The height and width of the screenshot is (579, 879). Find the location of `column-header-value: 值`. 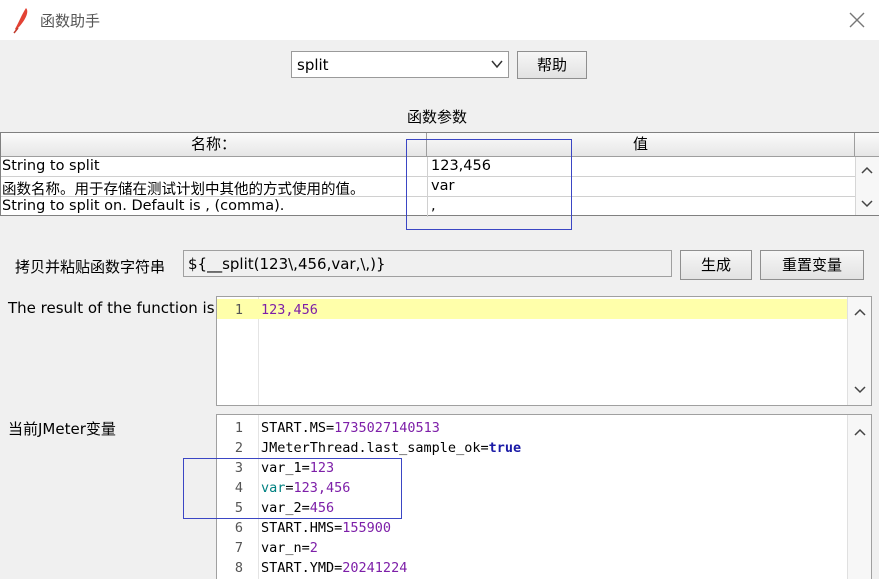

column-header-value: 值 is located at coordinates (641, 145).